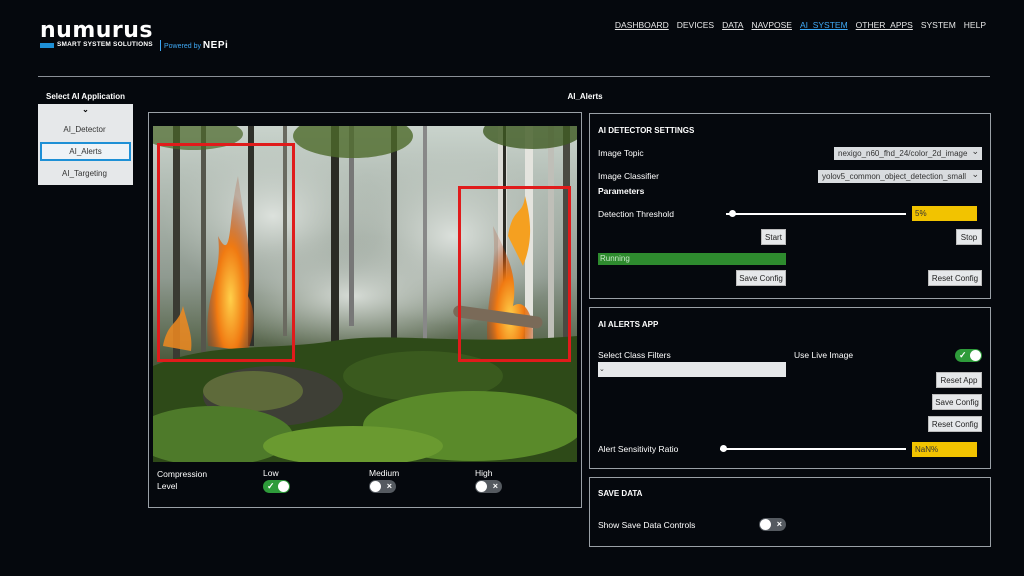 The image size is (1024, 576). I want to click on logo-tagline: SMART SYSTEM SOLUTIONS, so click(105, 44).